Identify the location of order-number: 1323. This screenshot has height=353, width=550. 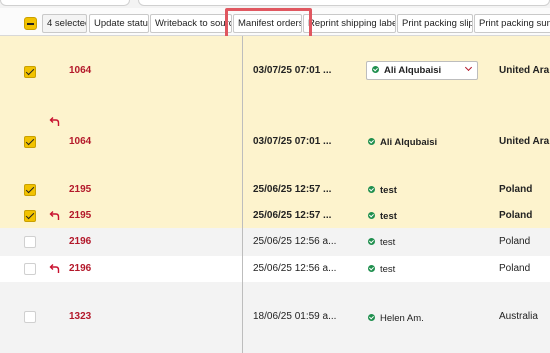
(80, 316).